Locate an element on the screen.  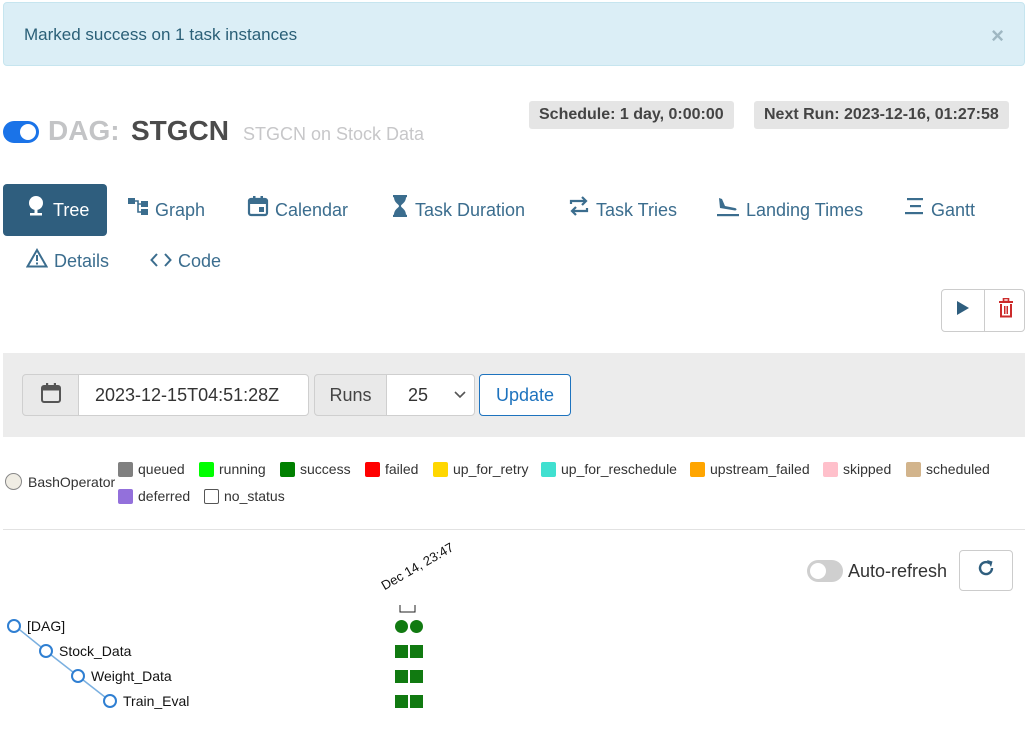
auto-refresh-toggle is located at coordinates (825, 571).